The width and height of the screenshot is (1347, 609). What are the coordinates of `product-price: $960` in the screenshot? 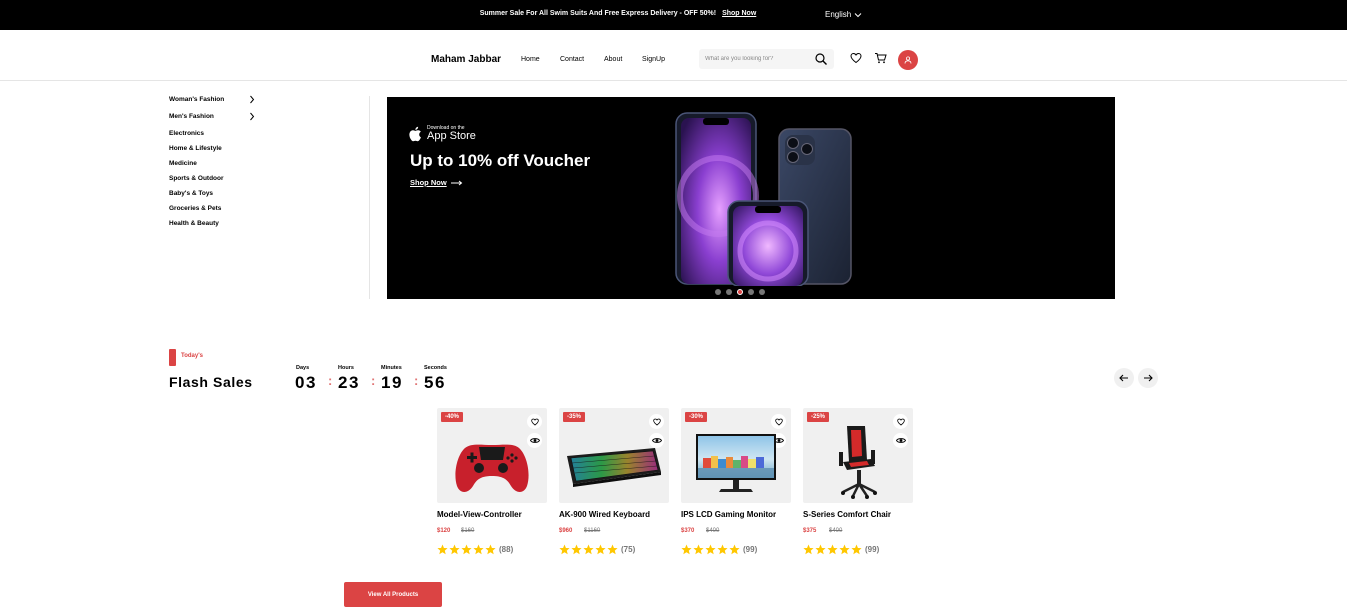 It's located at (566, 531).